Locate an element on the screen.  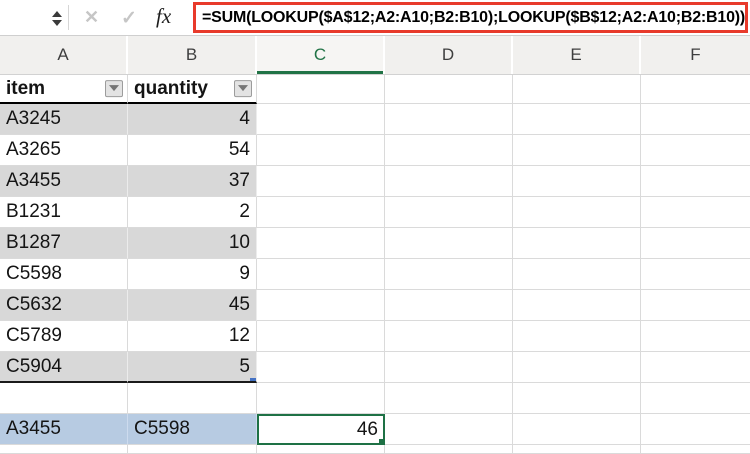
cell-d9 is located at coordinates (449, 336).